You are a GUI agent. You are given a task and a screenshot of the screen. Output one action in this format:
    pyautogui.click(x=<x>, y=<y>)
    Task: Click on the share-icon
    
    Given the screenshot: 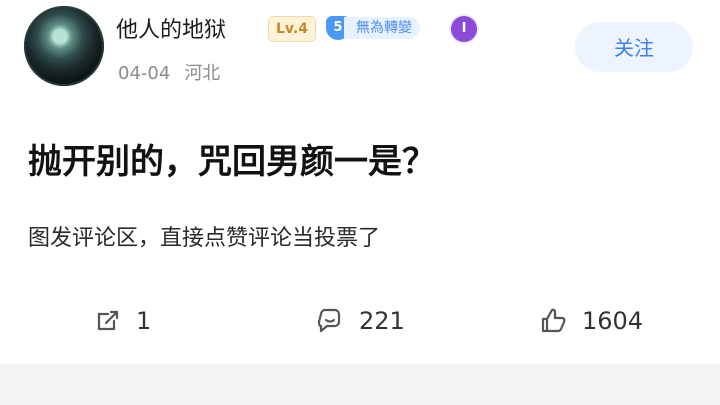 What is the action you would take?
    pyautogui.click(x=108, y=320)
    